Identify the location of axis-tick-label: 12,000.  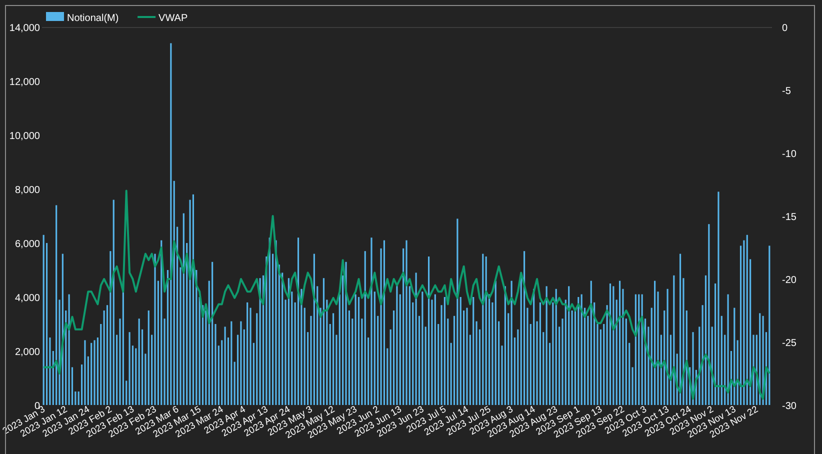
(24, 82).